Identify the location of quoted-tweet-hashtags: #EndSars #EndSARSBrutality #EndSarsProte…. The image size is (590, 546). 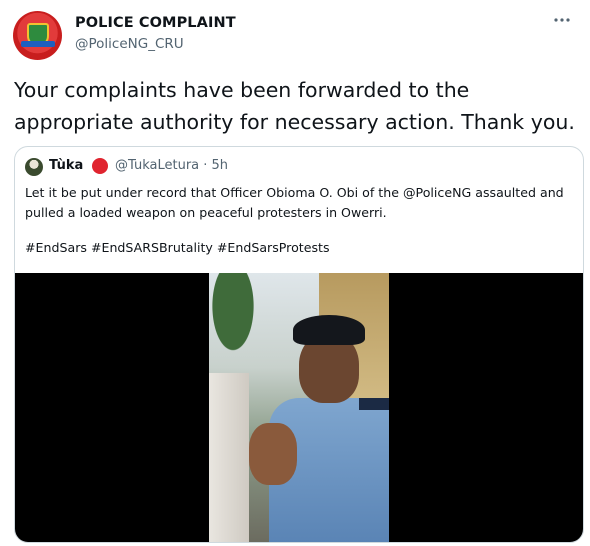
(177, 247).